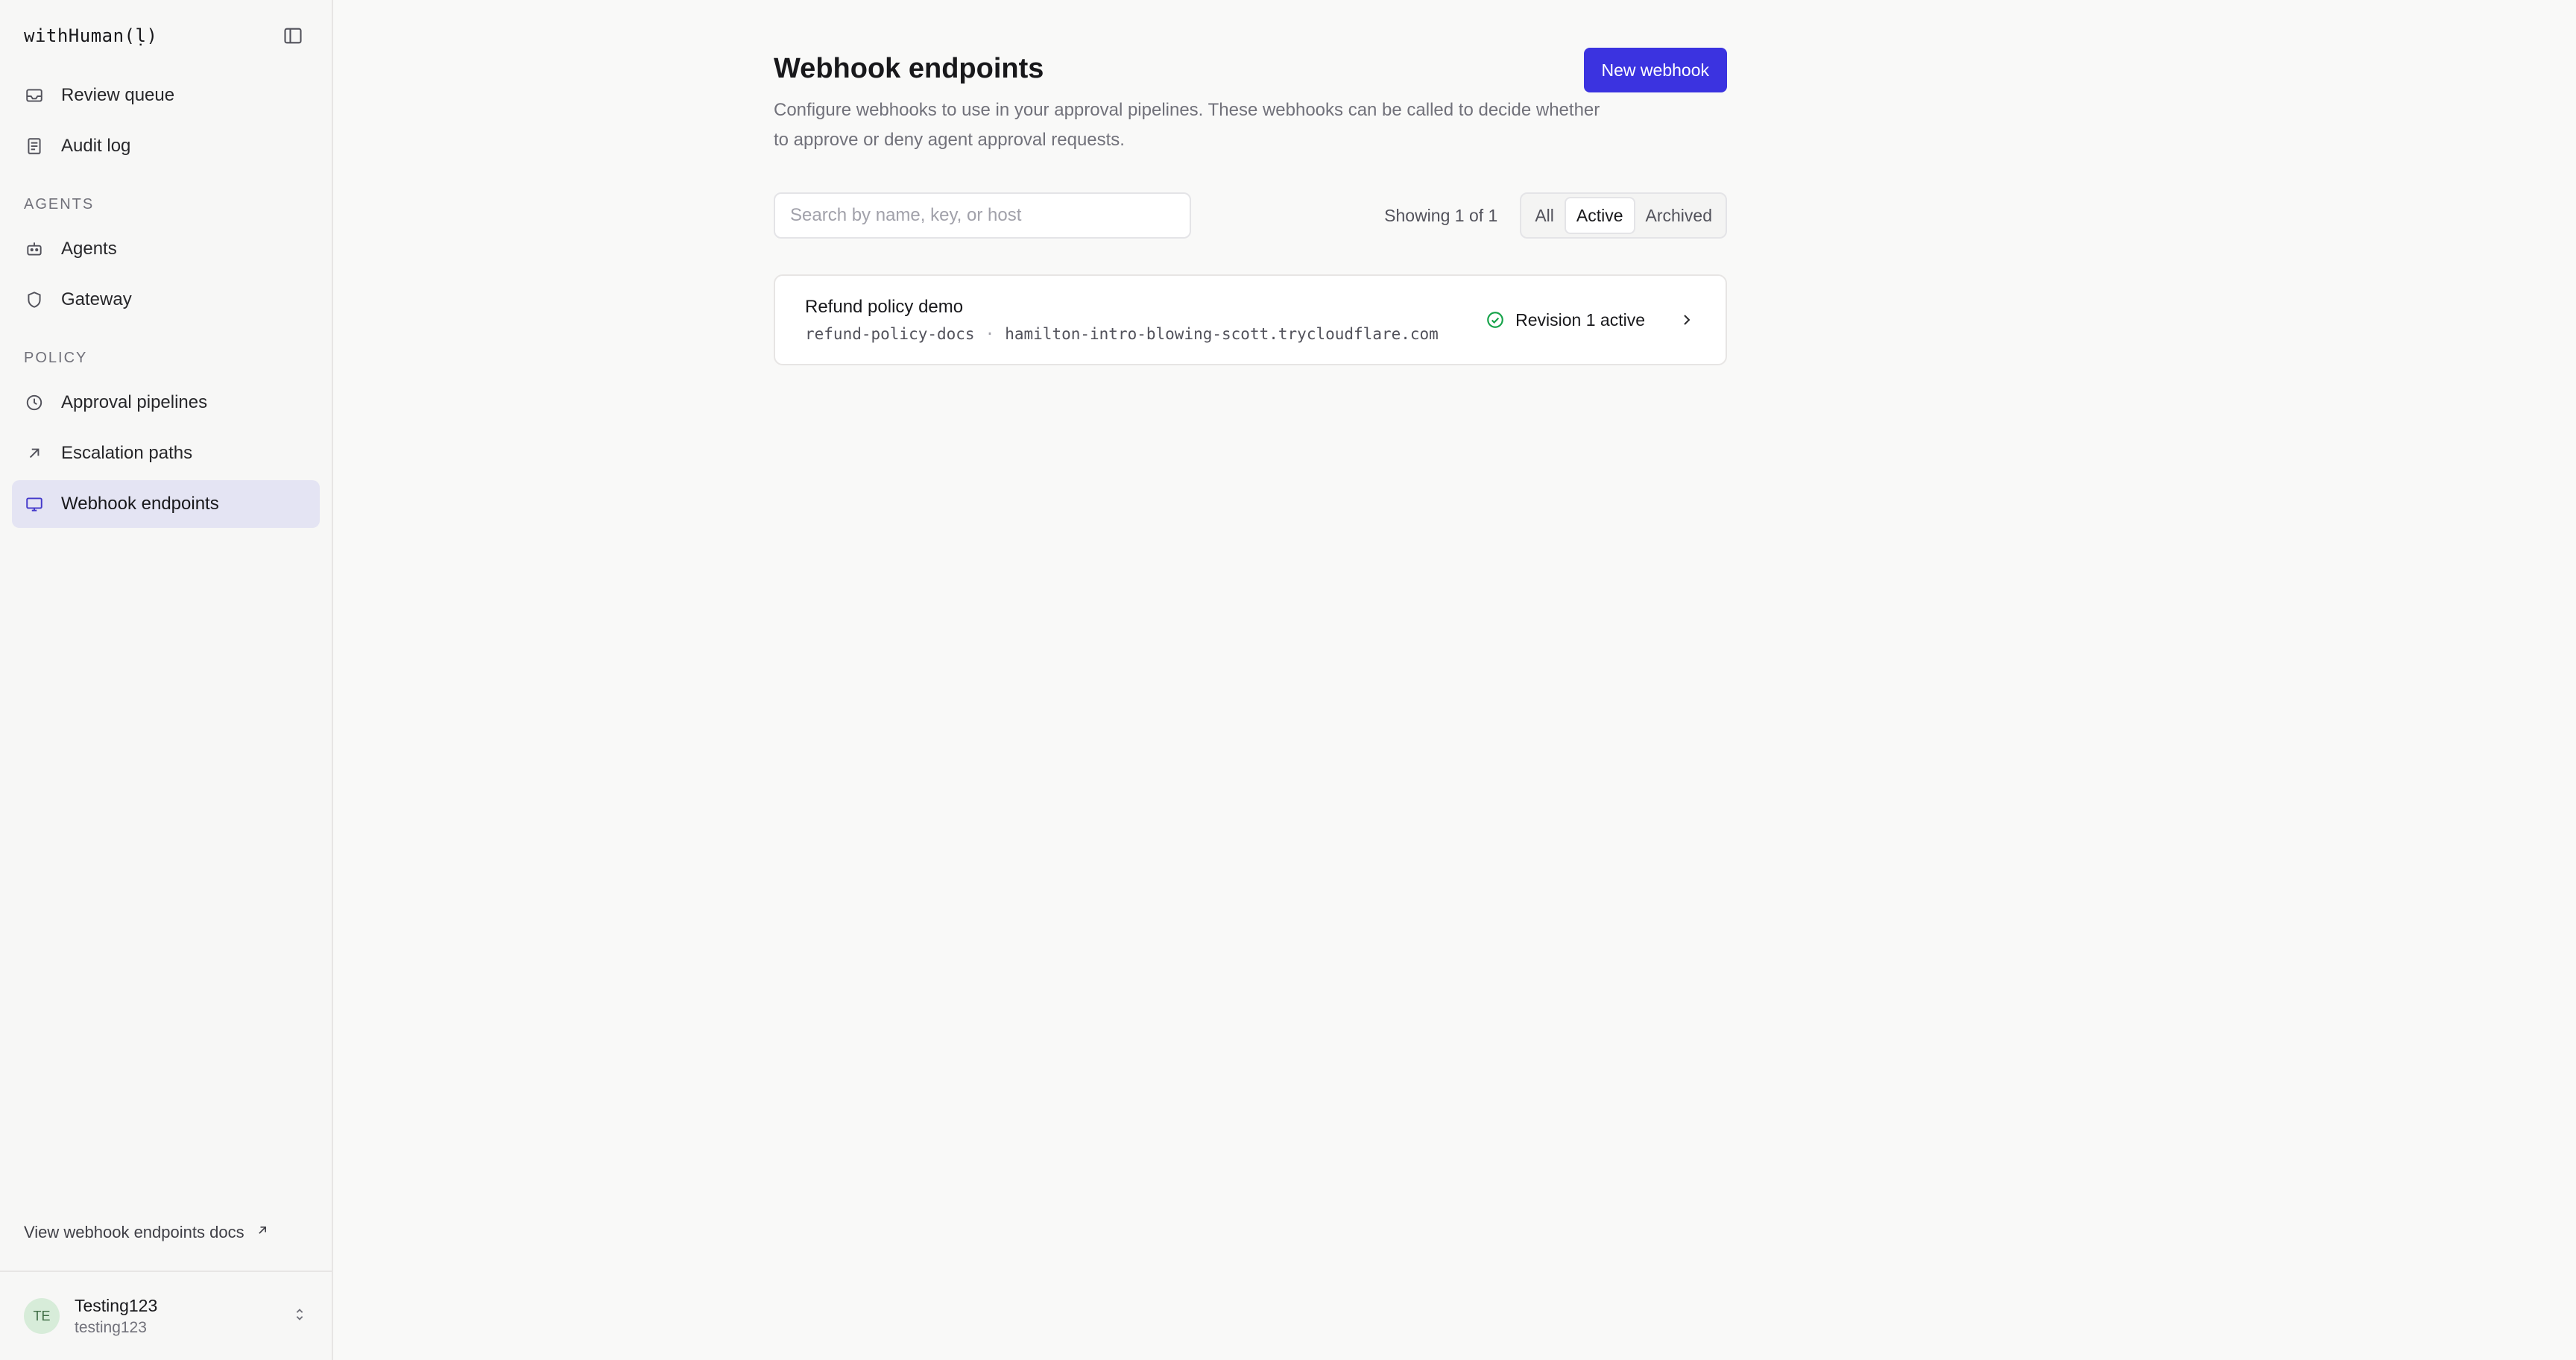 The height and width of the screenshot is (1360, 2576). Describe the element at coordinates (1655, 70) in the screenshot. I see `new-webhook-button: New webhook` at that location.